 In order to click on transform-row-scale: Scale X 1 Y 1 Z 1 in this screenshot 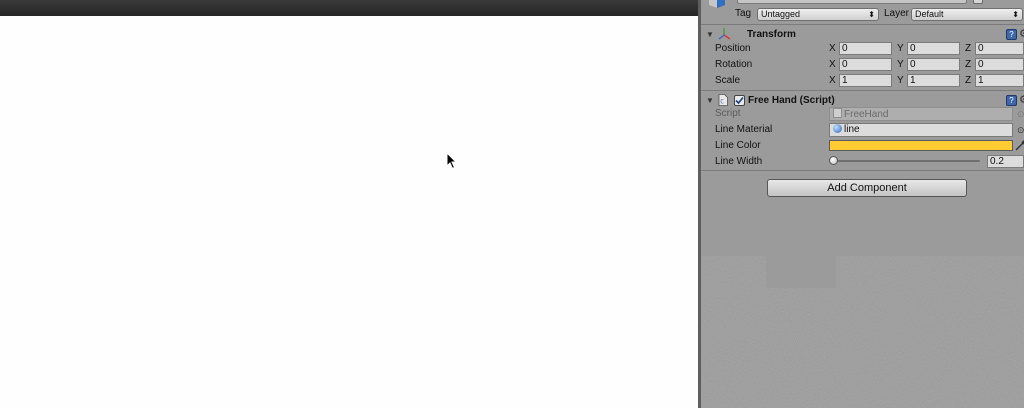, I will do `click(862, 81)`.